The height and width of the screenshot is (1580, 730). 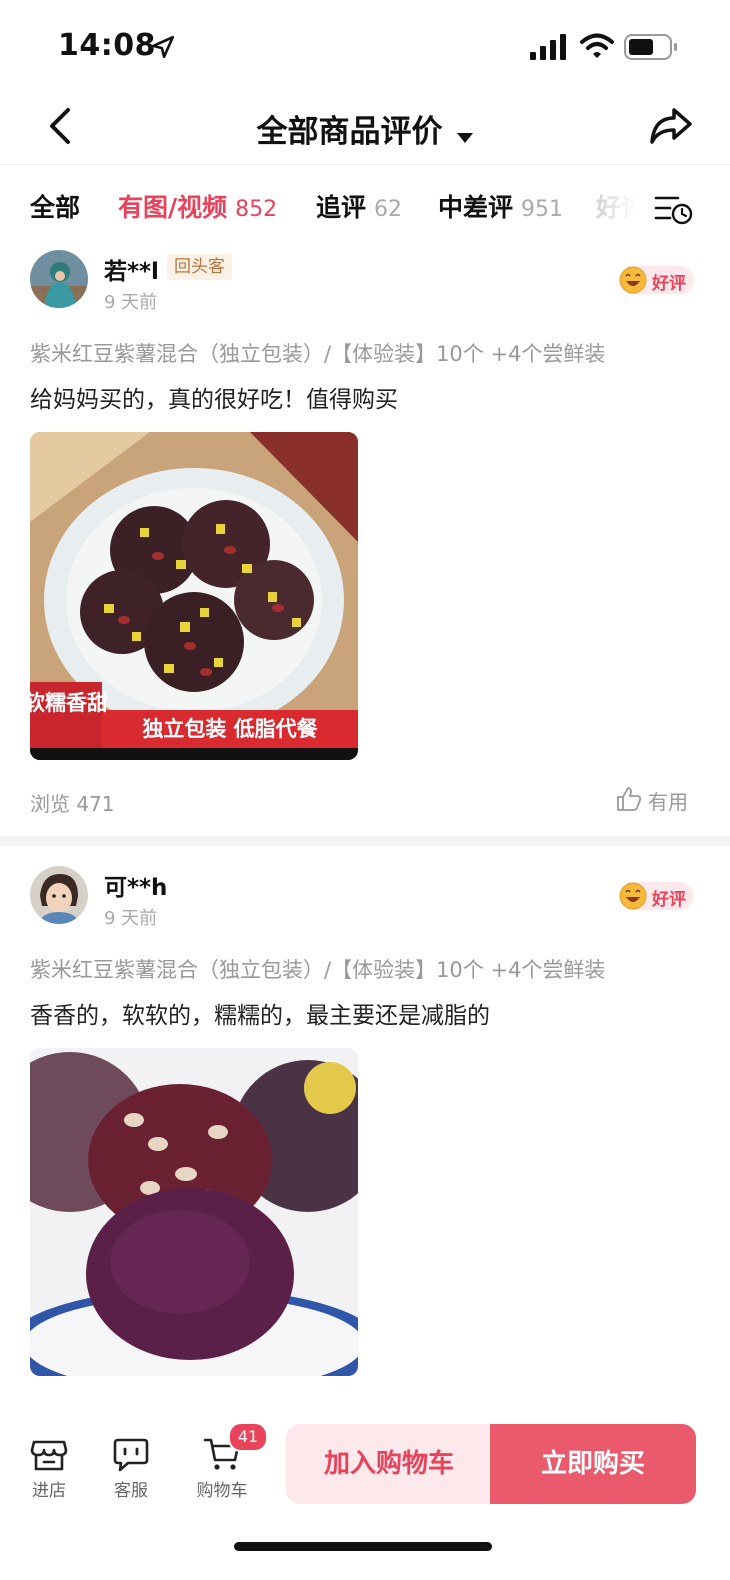 I want to click on status-bar: 14:08, so click(x=365, y=46).